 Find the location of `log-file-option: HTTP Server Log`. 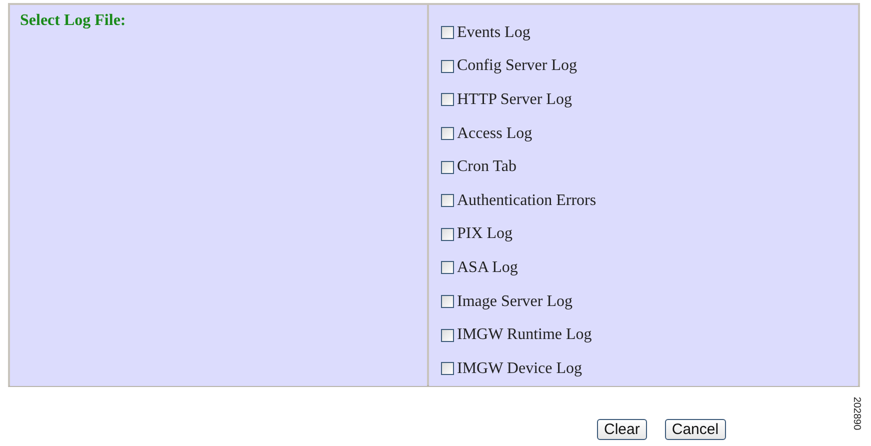

log-file-option: HTTP Server Log is located at coordinates (649, 100).